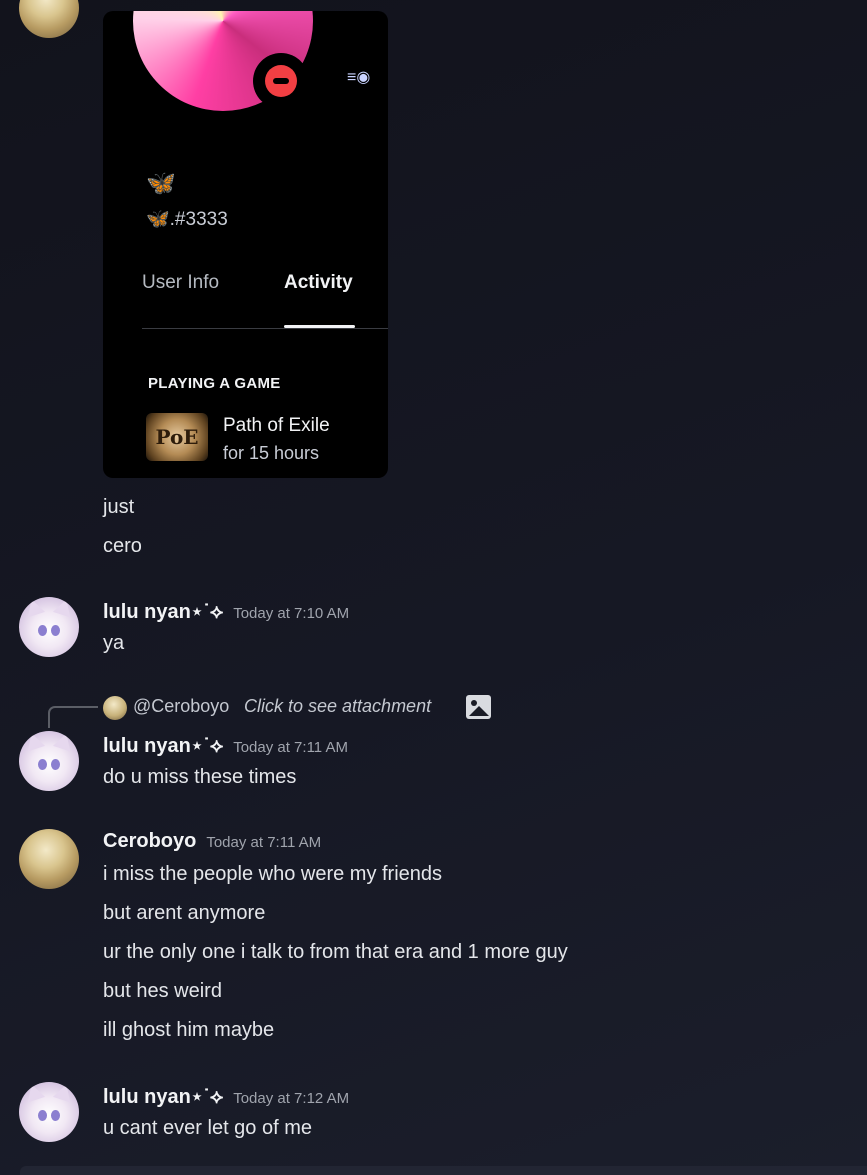 The width and height of the screenshot is (867, 1175). What do you see at coordinates (200, 777) in the screenshot?
I see `message-text: do u miss these times` at bounding box center [200, 777].